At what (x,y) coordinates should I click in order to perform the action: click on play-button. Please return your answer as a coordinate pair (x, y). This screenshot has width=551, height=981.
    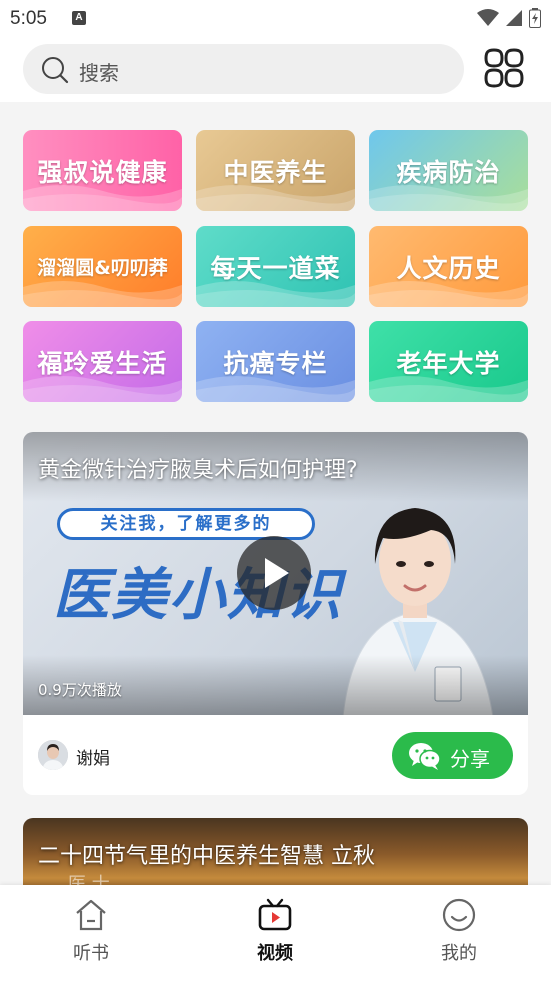
    Looking at the image, I should click on (274, 573).